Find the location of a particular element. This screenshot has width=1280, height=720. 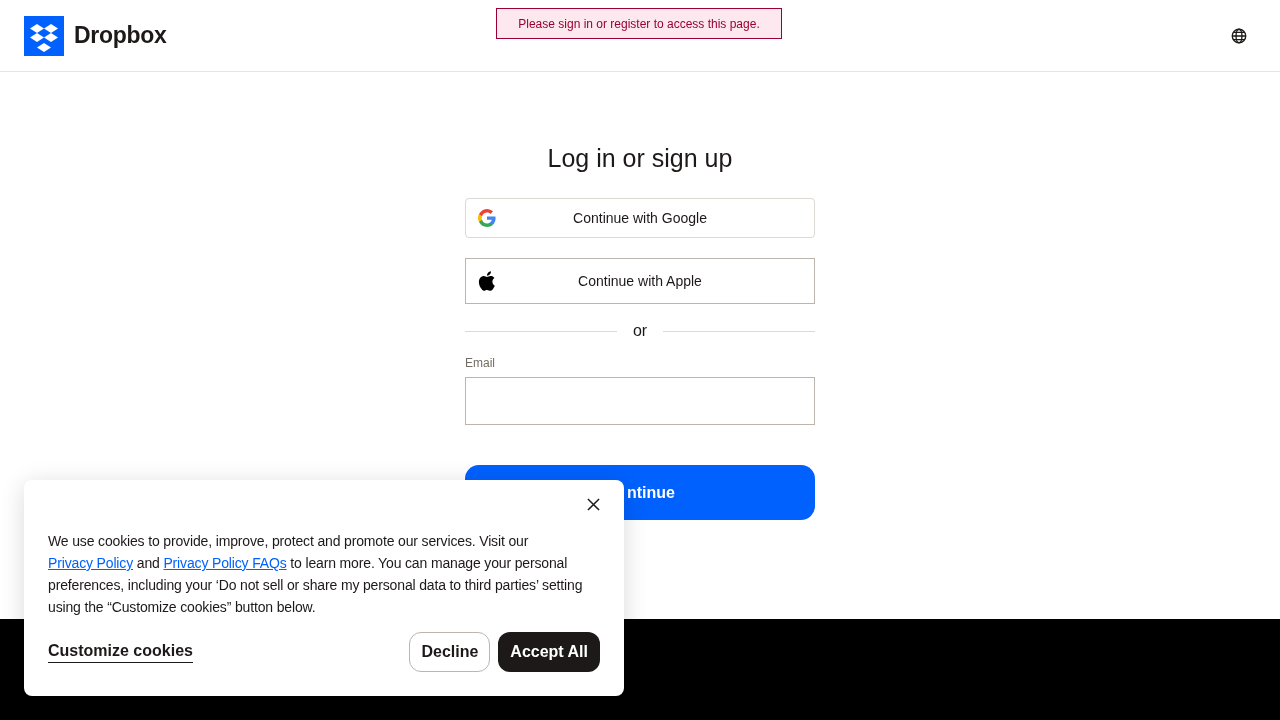

apple-icon is located at coordinates (487, 281).